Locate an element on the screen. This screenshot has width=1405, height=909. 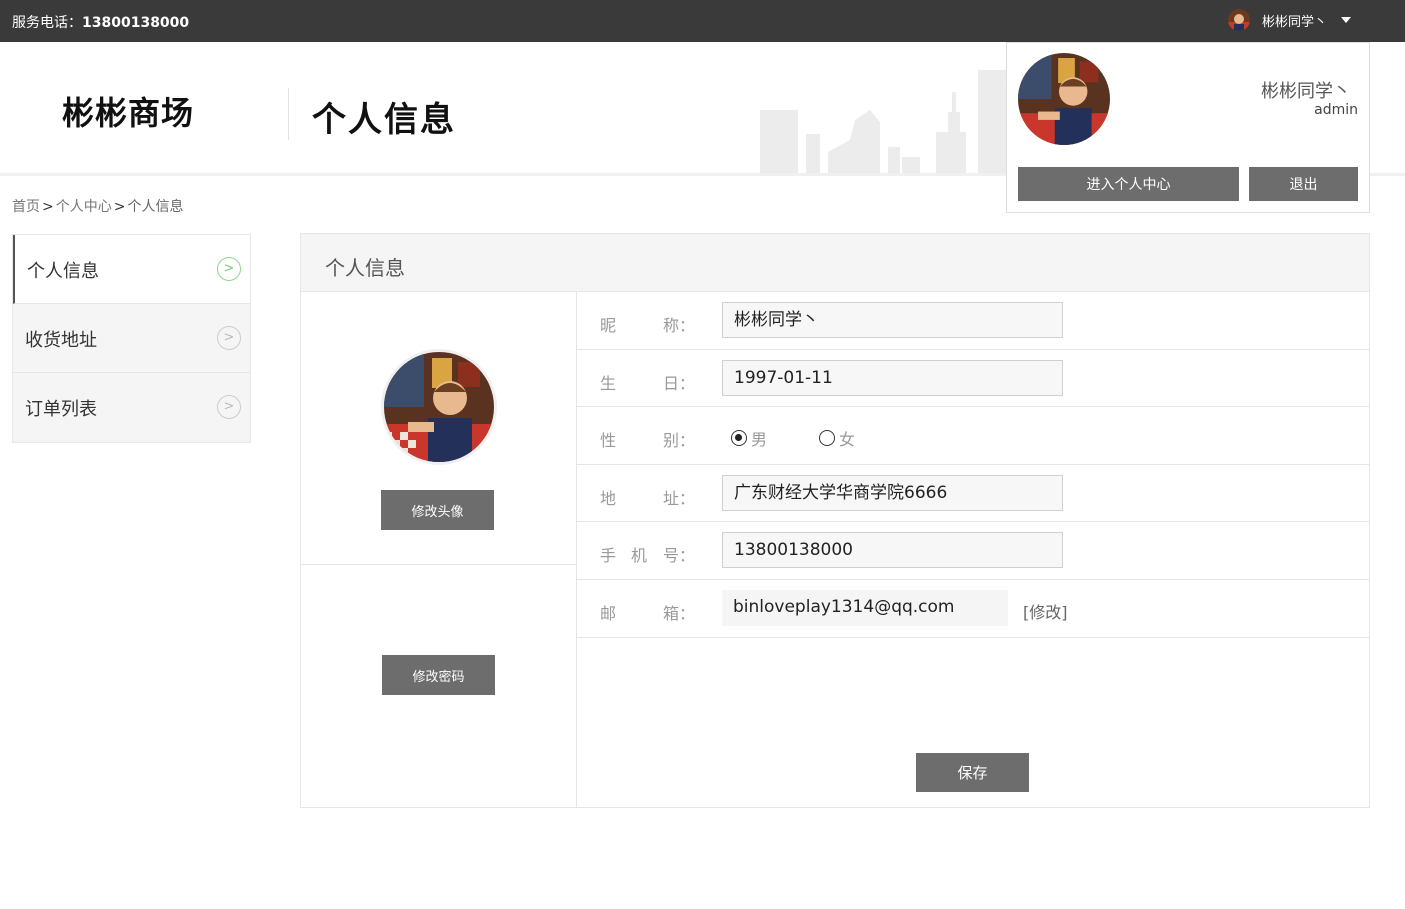
gender-row: 性 别： 男 女 is located at coordinates (973, 436).